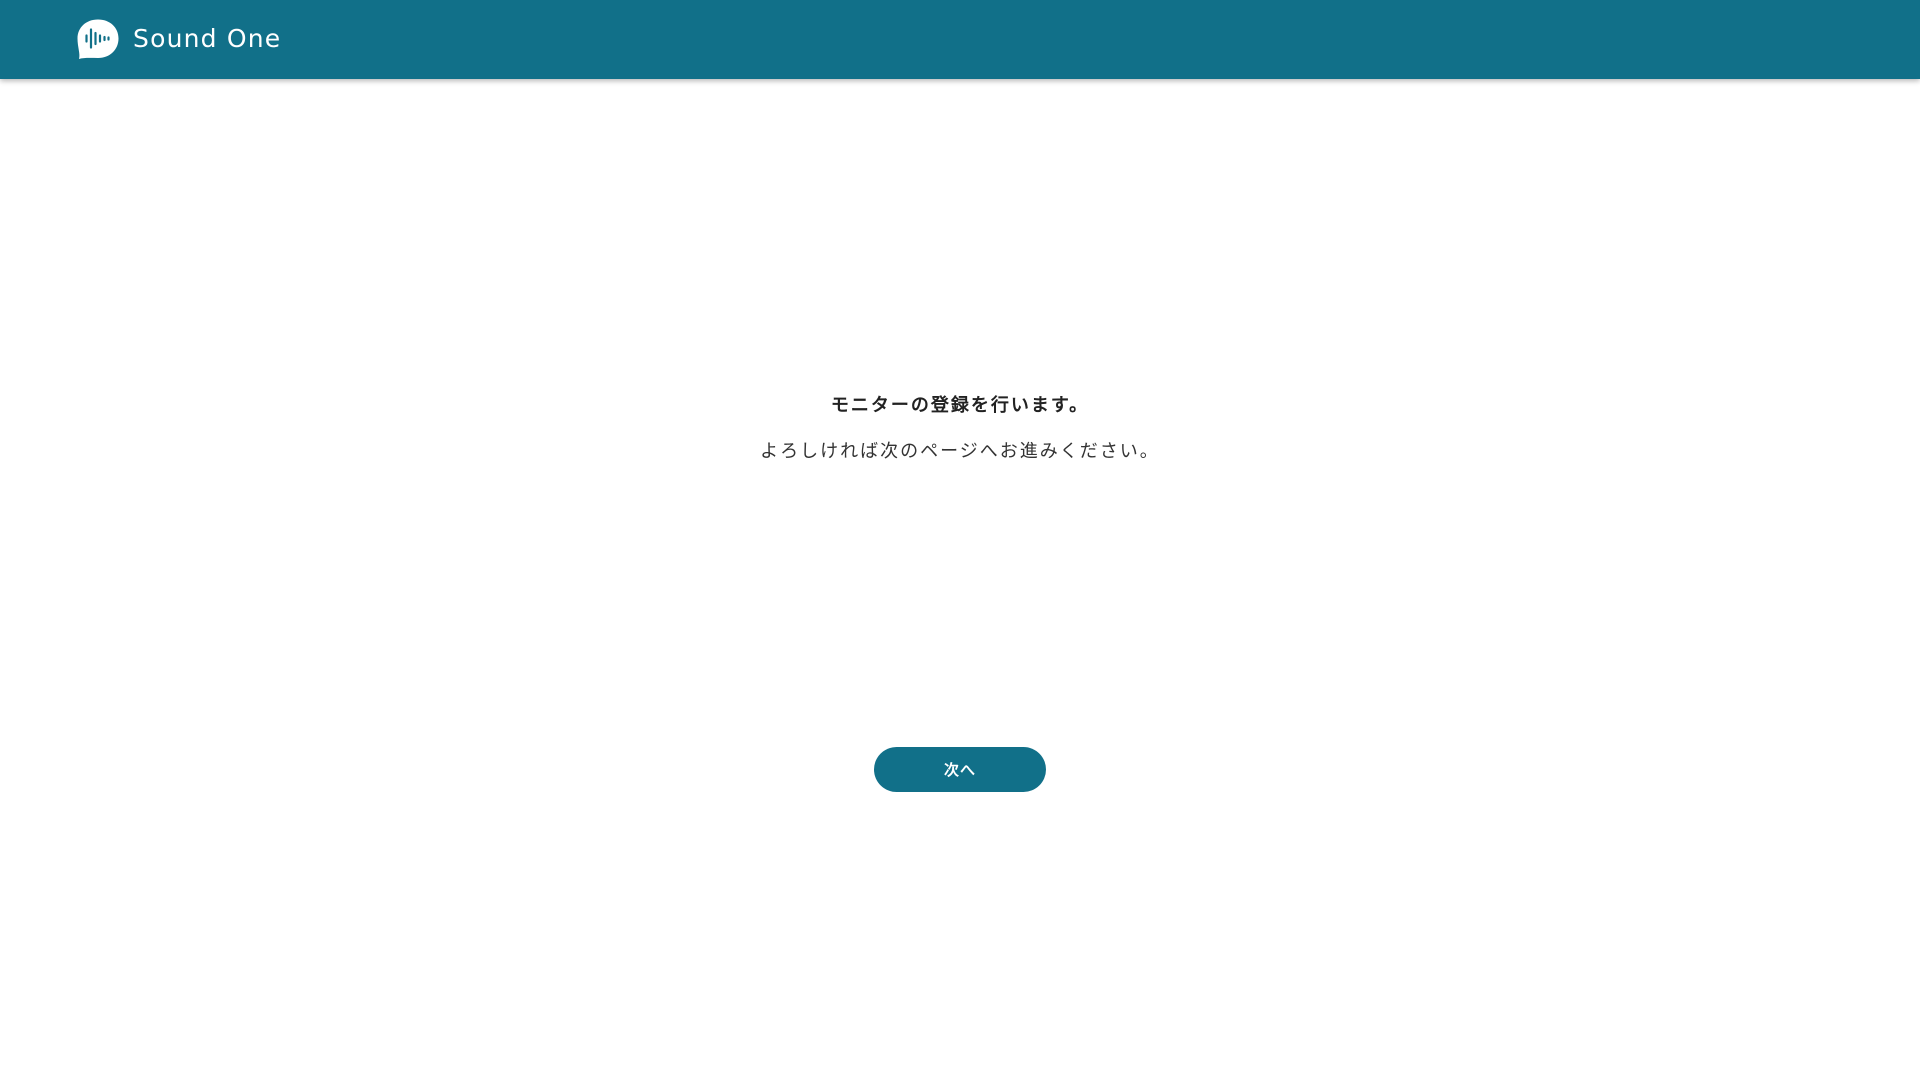 The width and height of the screenshot is (1920, 1080). What do you see at coordinates (960, 769) in the screenshot?
I see `next-button: 次へ` at bounding box center [960, 769].